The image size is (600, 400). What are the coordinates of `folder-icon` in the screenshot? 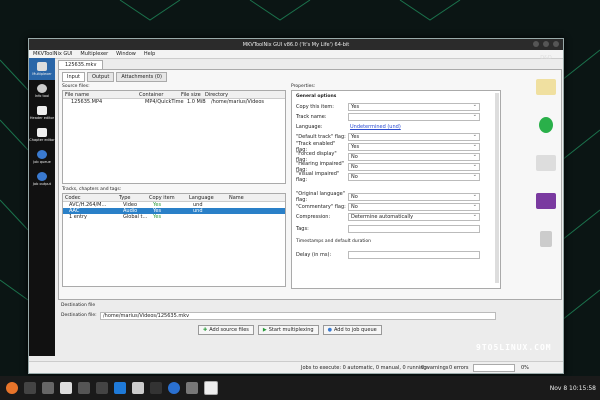 It's located at (546, 87).